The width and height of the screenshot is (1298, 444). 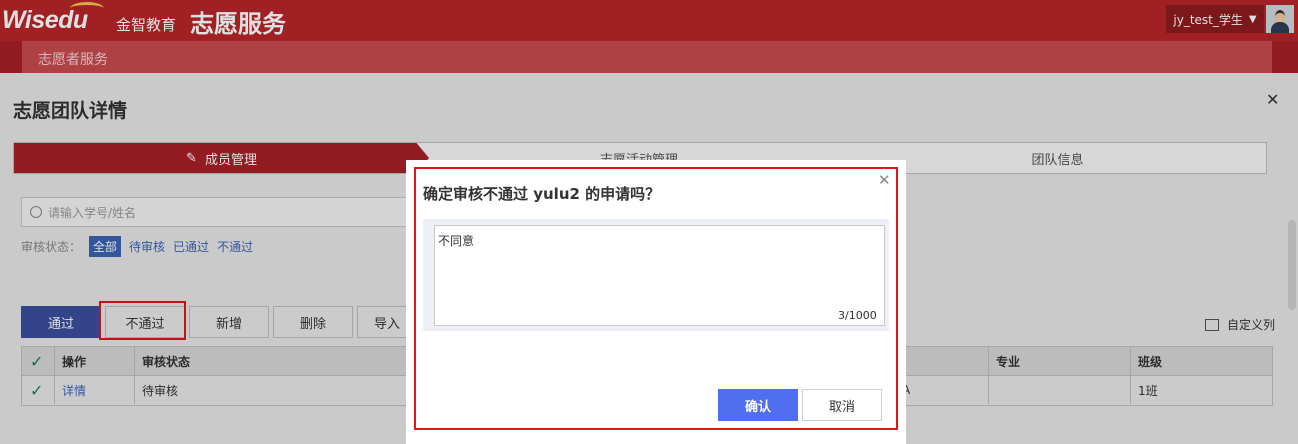 I want to click on cancel-button: 取消, so click(x=842, y=405).